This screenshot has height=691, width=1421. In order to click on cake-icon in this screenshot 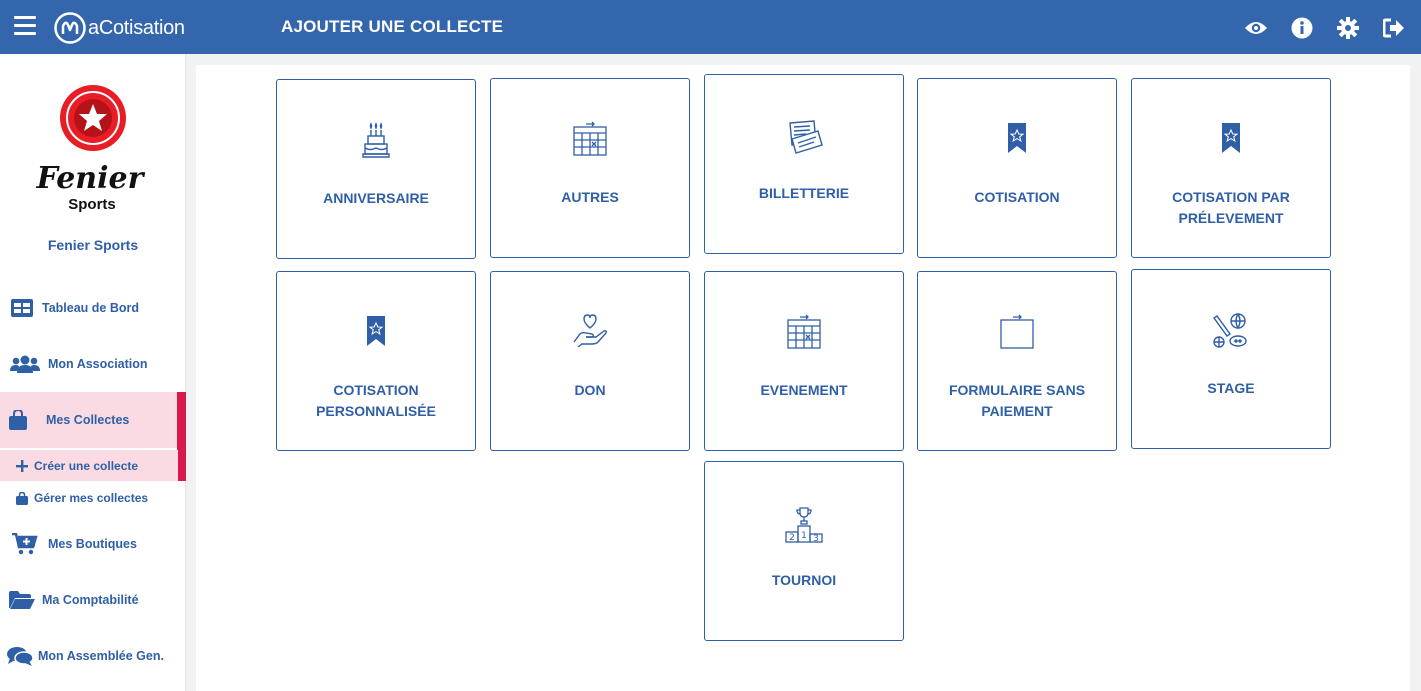, I will do `click(376, 140)`.